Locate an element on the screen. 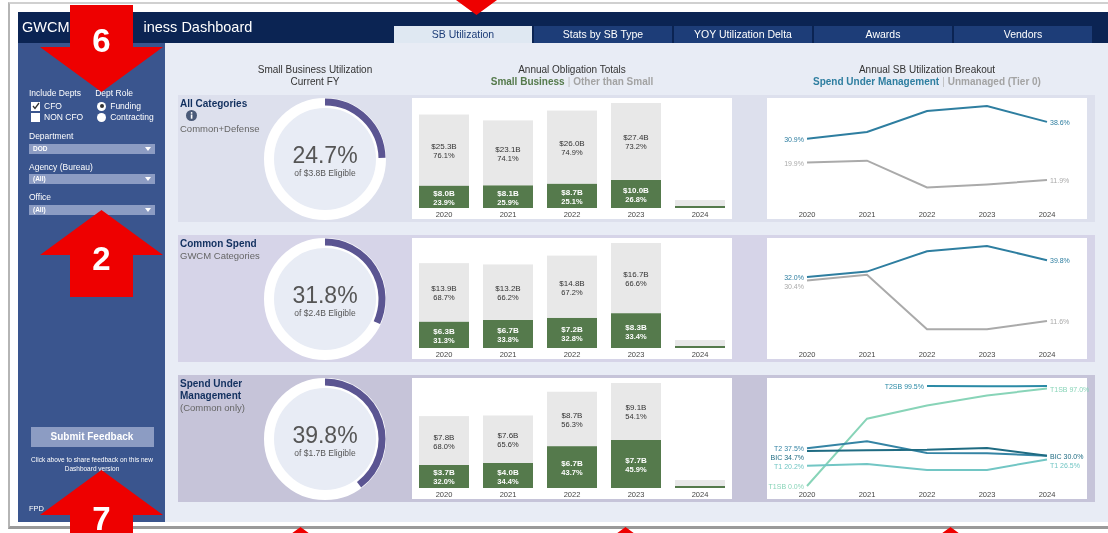 The height and width of the screenshot is (533, 1108). filter-label: Dept Role is located at coordinates (114, 93).